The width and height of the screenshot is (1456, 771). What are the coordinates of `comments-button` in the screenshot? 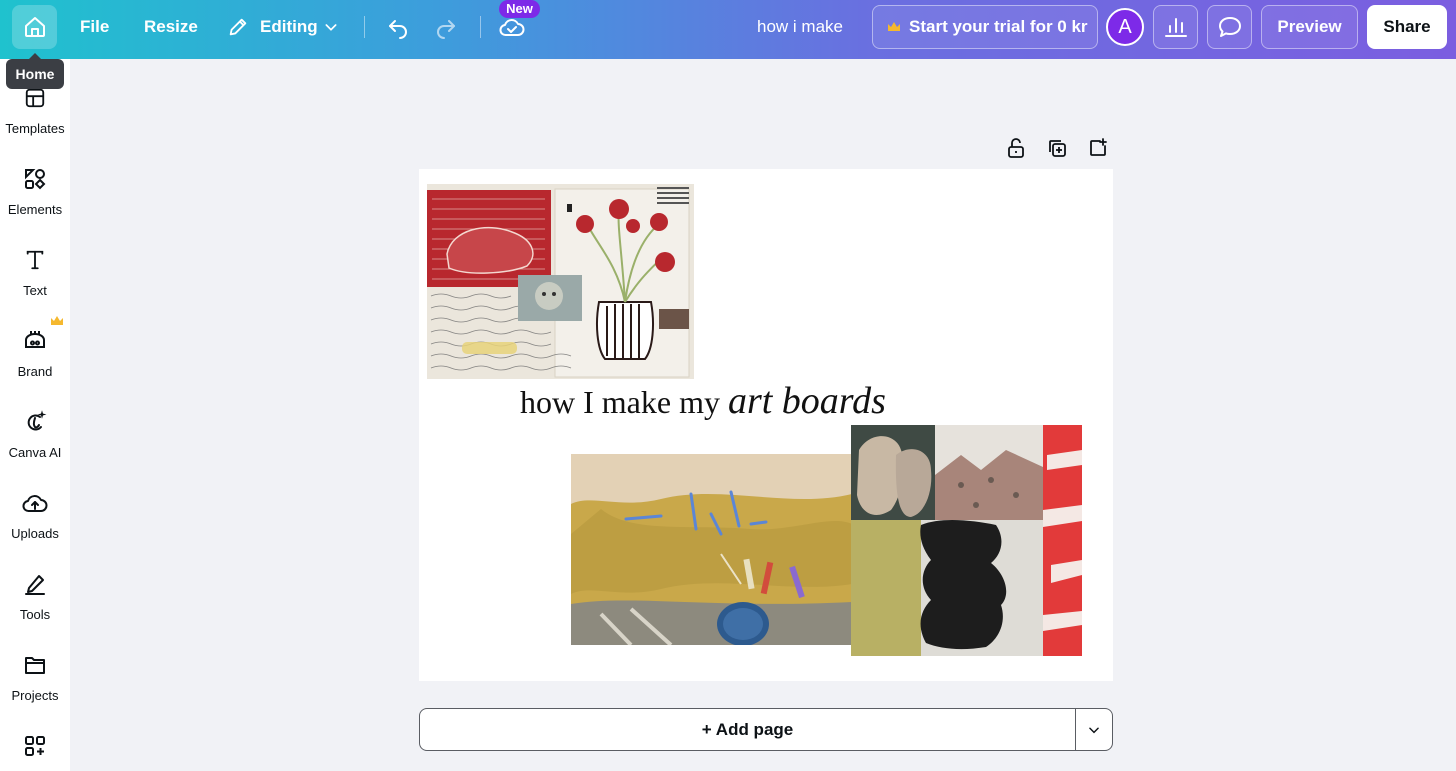 It's located at (1229, 27).